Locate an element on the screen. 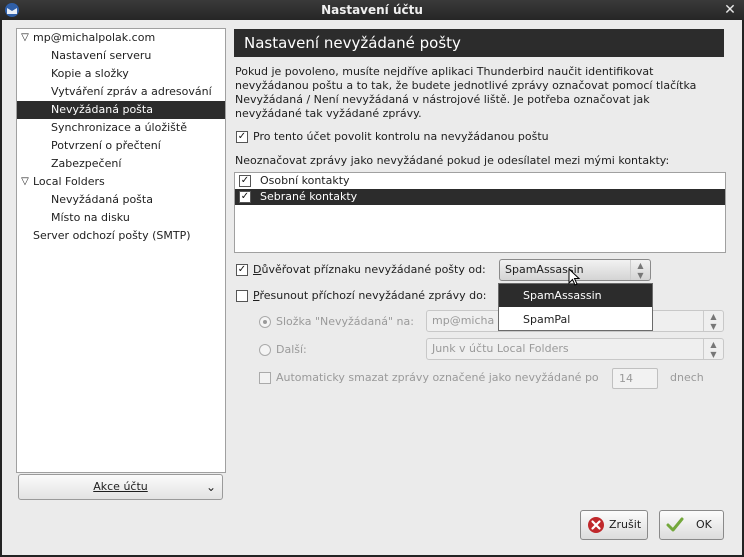 The image size is (744, 557). sidebar-item: Vytváření zpráv a adresování is located at coordinates (121, 92).